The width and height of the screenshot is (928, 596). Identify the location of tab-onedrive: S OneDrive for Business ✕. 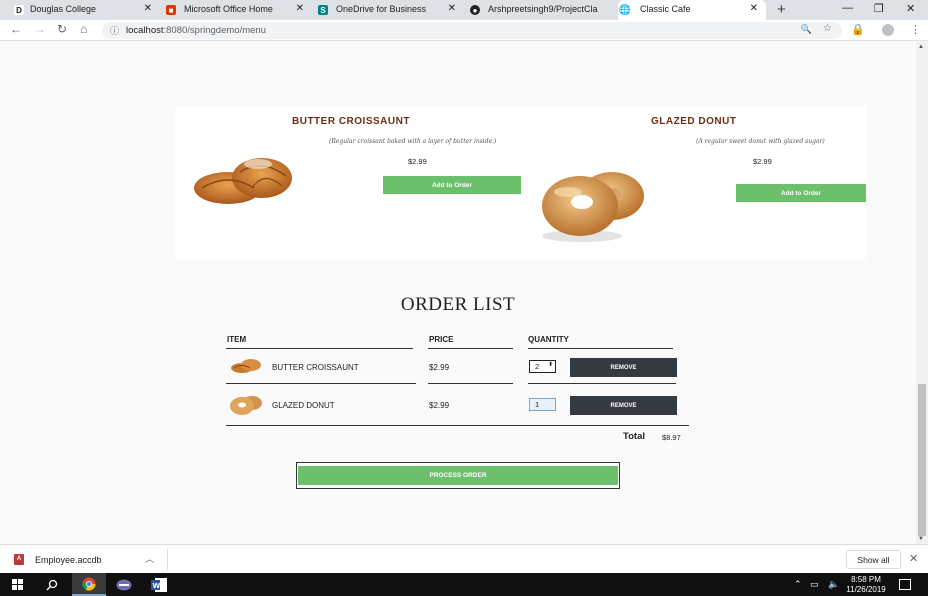
(389, 10).